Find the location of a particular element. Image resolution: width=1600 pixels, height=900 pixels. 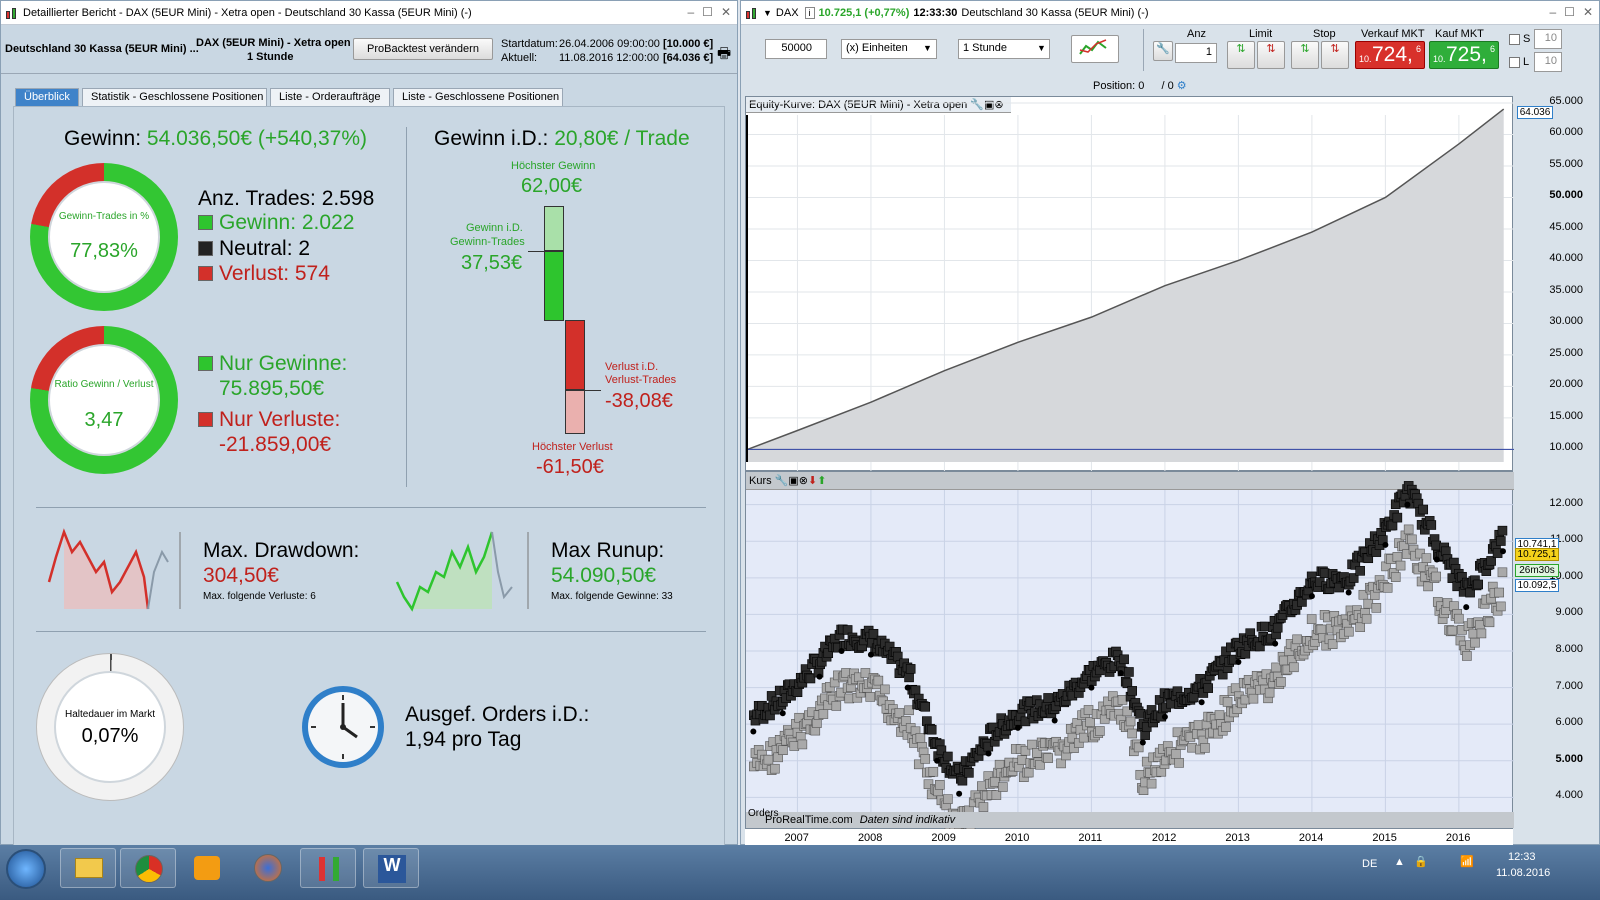

probacktest-button: ProBacktest verändern is located at coordinates (423, 49).